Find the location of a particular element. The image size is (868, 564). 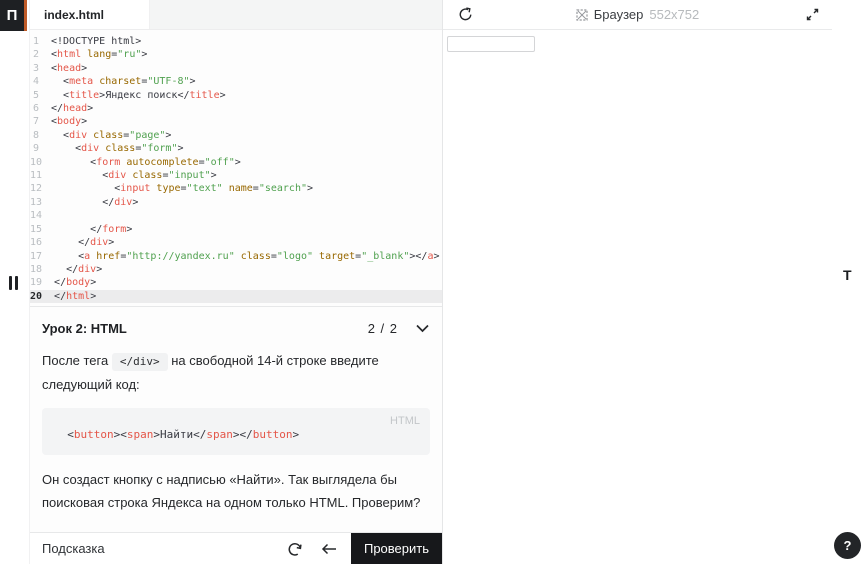

help-button: ? is located at coordinates (847, 545).